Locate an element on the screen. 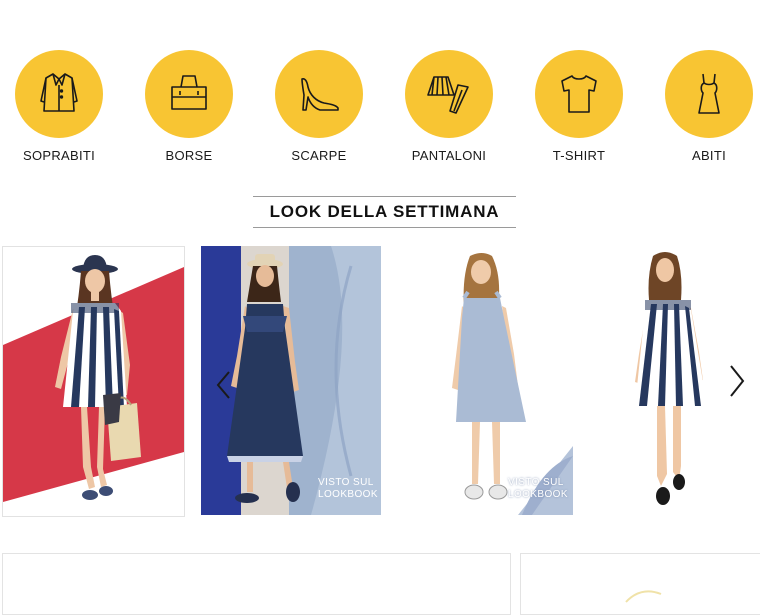 This screenshot has width=760, height=615. carousel-prev-button is located at coordinates (223, 387).